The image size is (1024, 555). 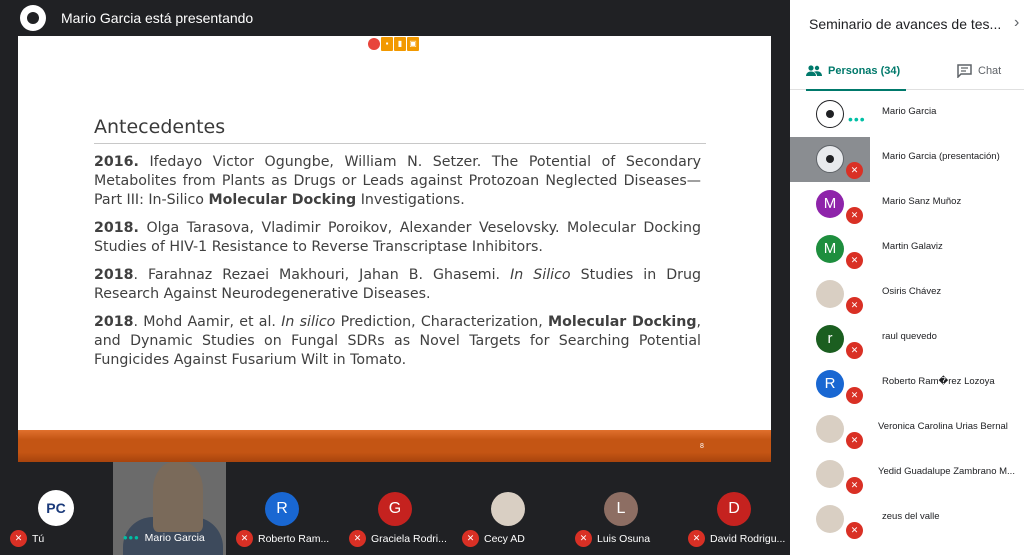 I want to click on participant-name: raul quevedo, so click(x=909, y=336).